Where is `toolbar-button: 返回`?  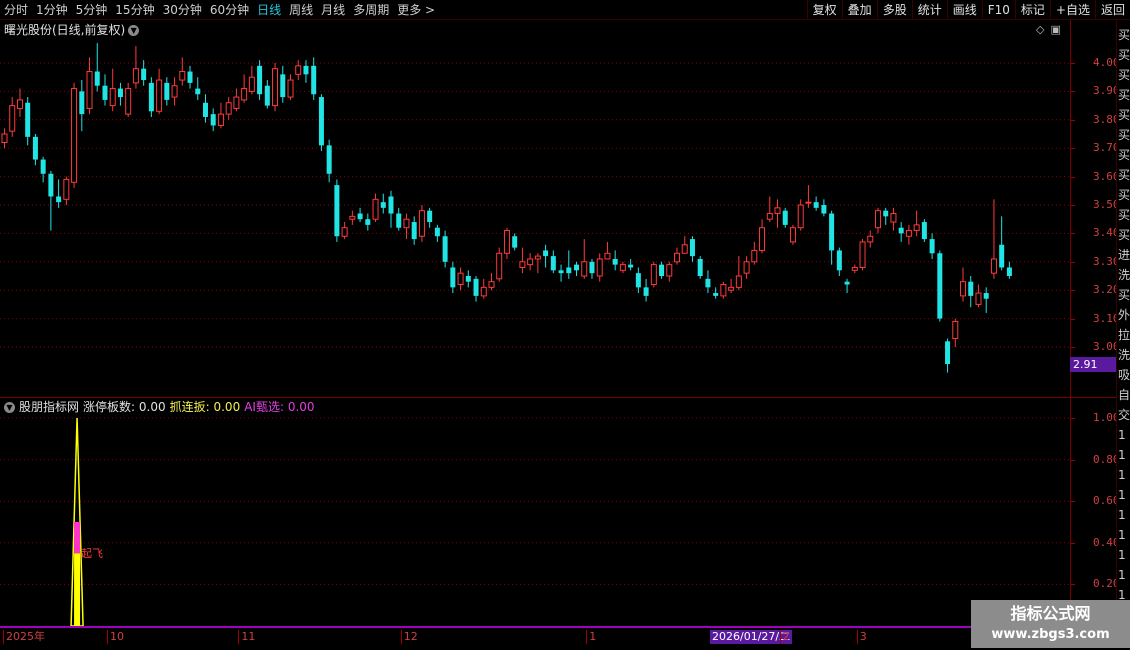 toolbar-button: 返回 is located at coordinates (1112, 10).